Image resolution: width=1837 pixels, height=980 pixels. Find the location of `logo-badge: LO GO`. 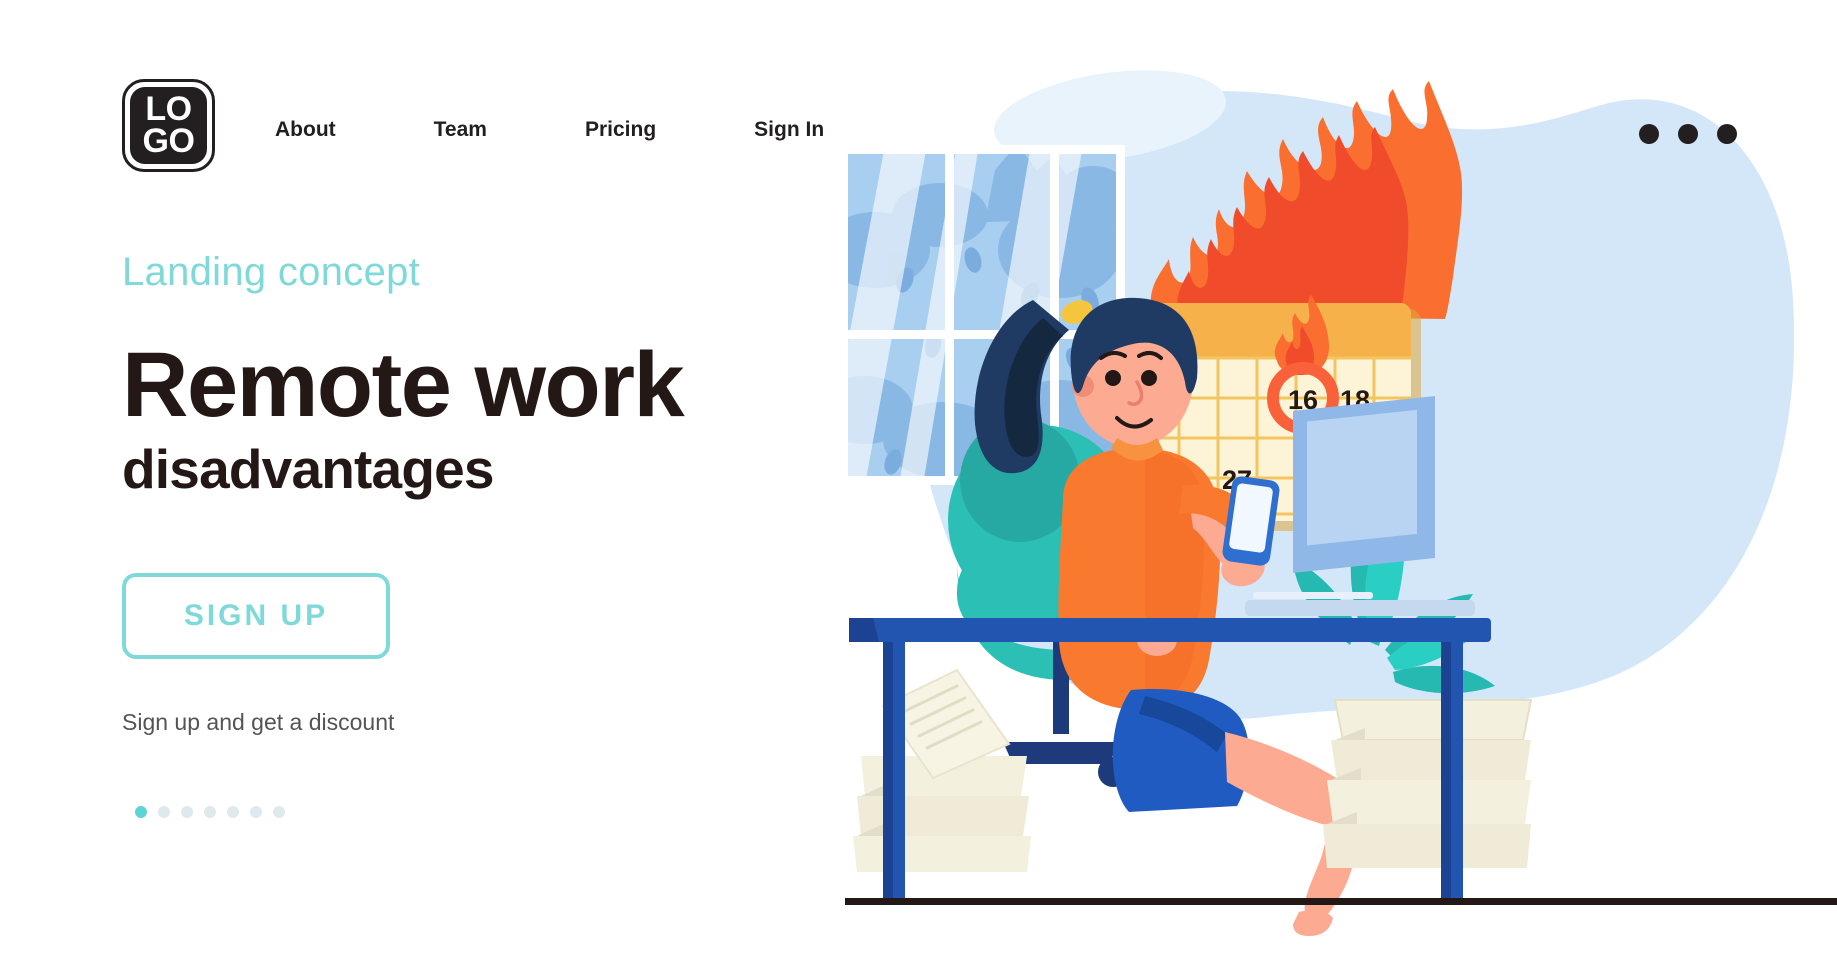

logo-badge: LO GO is located at coordinates (168, 125).